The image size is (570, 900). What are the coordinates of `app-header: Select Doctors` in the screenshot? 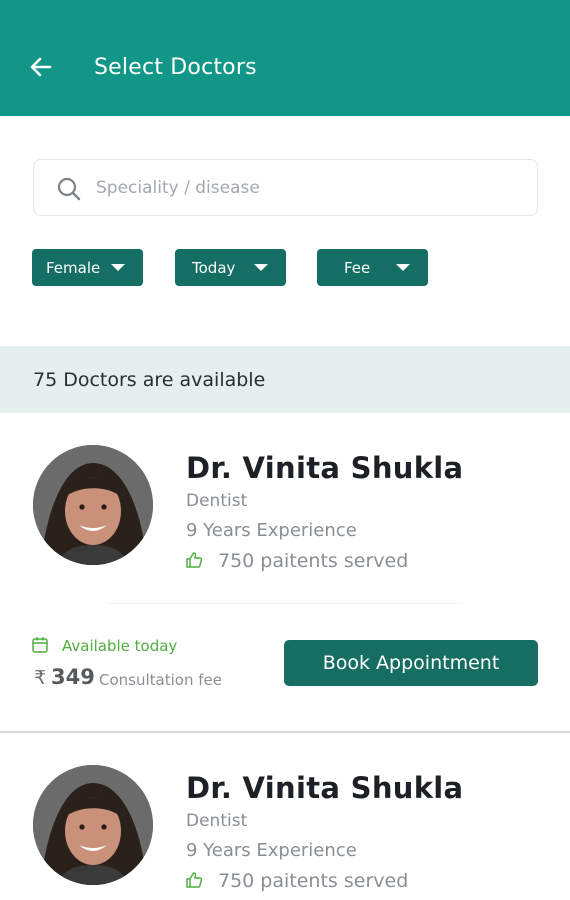 It's located at (285, 58).